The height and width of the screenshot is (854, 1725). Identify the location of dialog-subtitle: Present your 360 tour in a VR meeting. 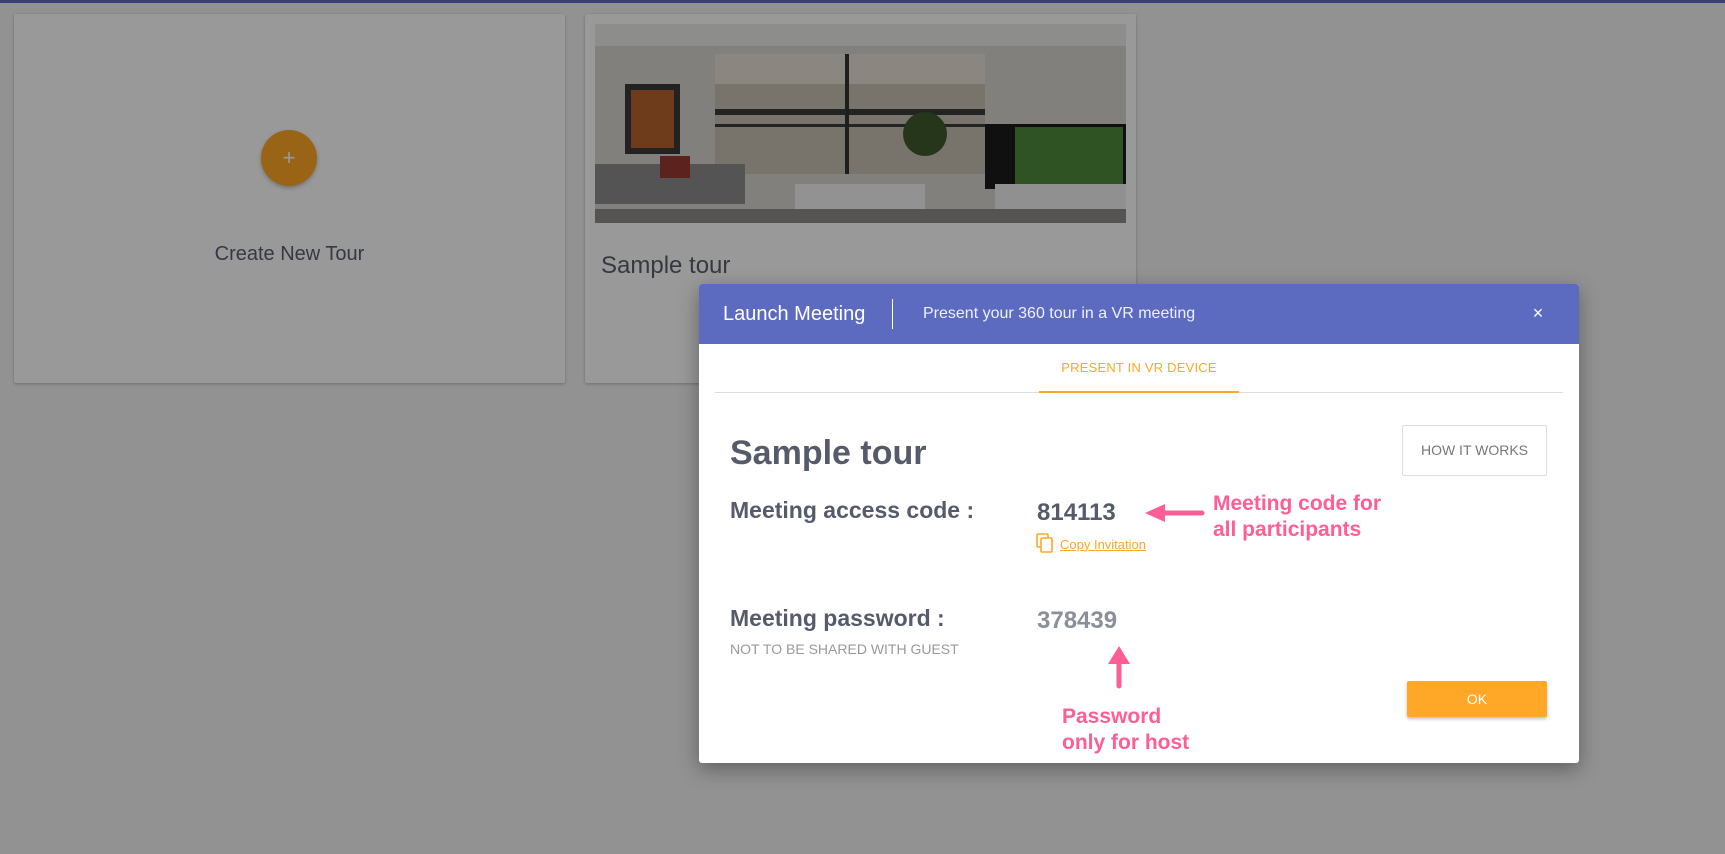
(1059, 313).